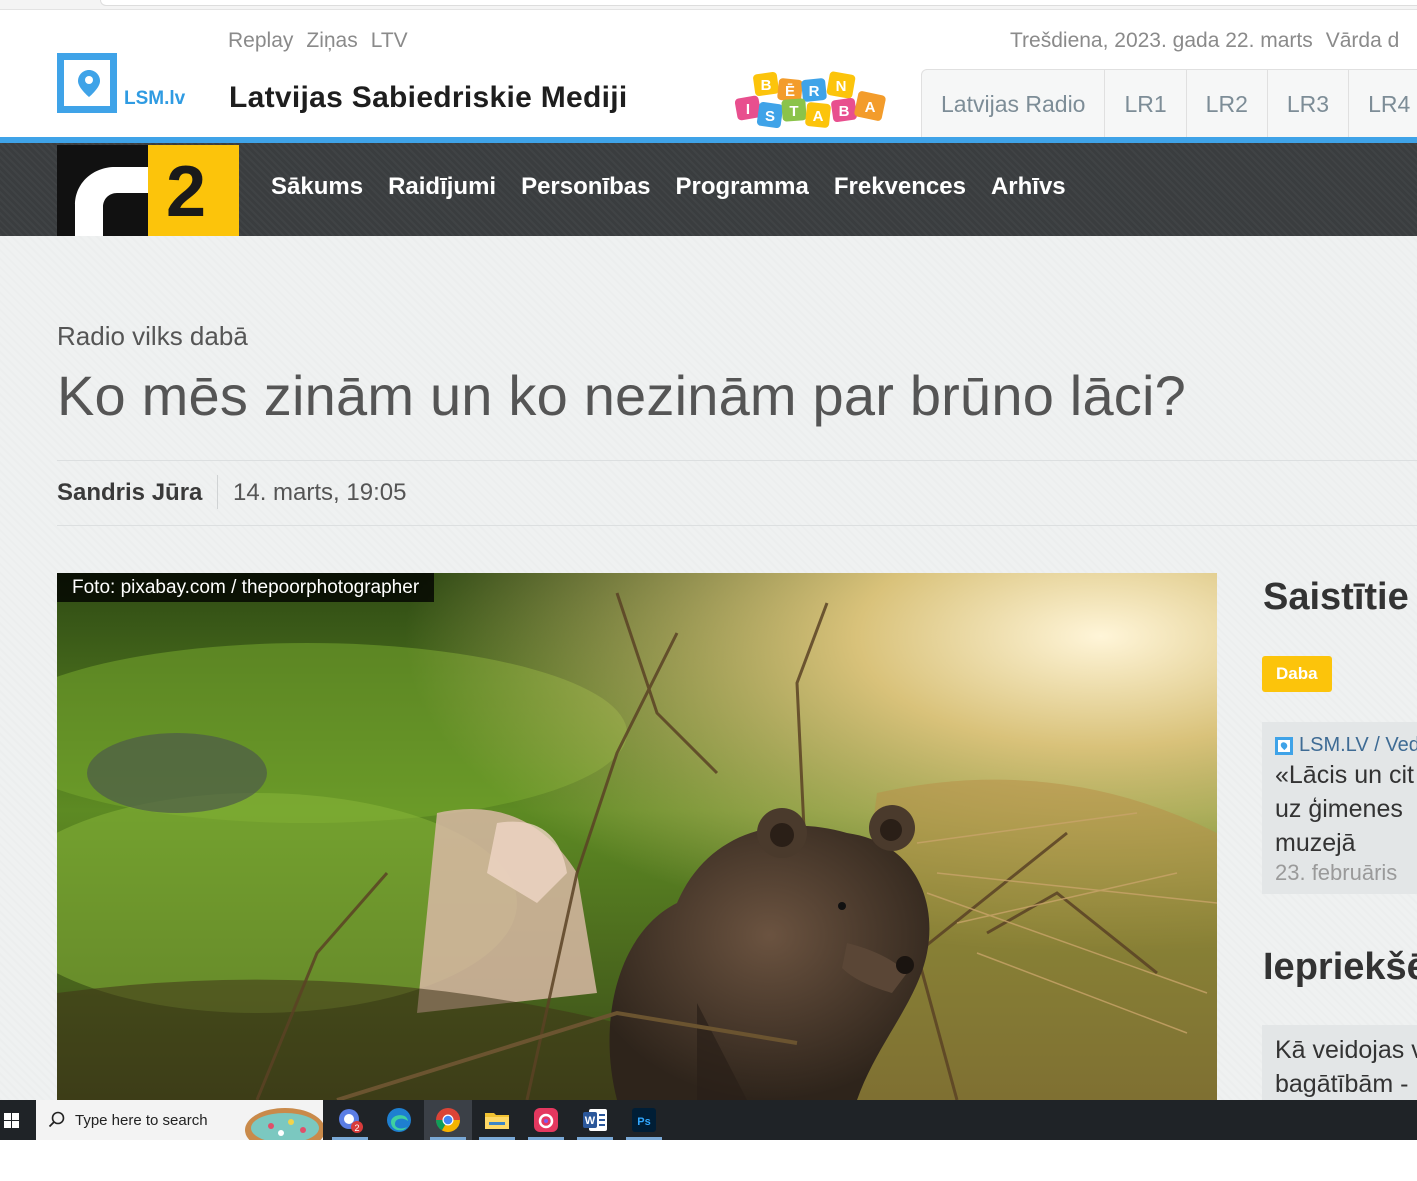 Image resolution: width=1417 pixels, height=1181 pixels. I want to click on related-source: LSM.LV / Ved, so click(1346, 745).